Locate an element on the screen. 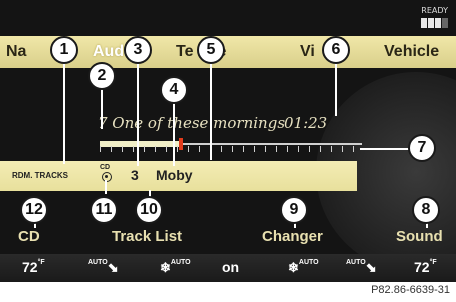 This screenshot has width=456, height=302. right-airflow-auto: AUTO⬊ is located at coordinates (361, 267).